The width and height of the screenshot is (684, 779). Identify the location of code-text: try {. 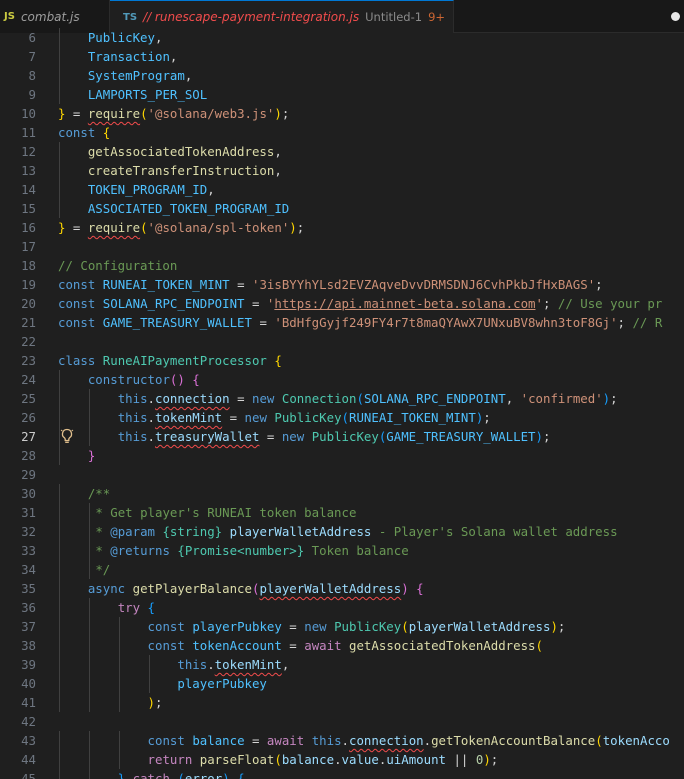
(106, 607).